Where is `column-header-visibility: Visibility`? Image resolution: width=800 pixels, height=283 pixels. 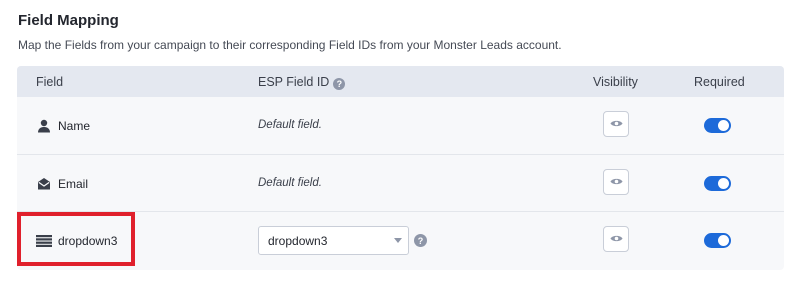 column-header-visibility: Visibility is located at coordinates (615, 82).